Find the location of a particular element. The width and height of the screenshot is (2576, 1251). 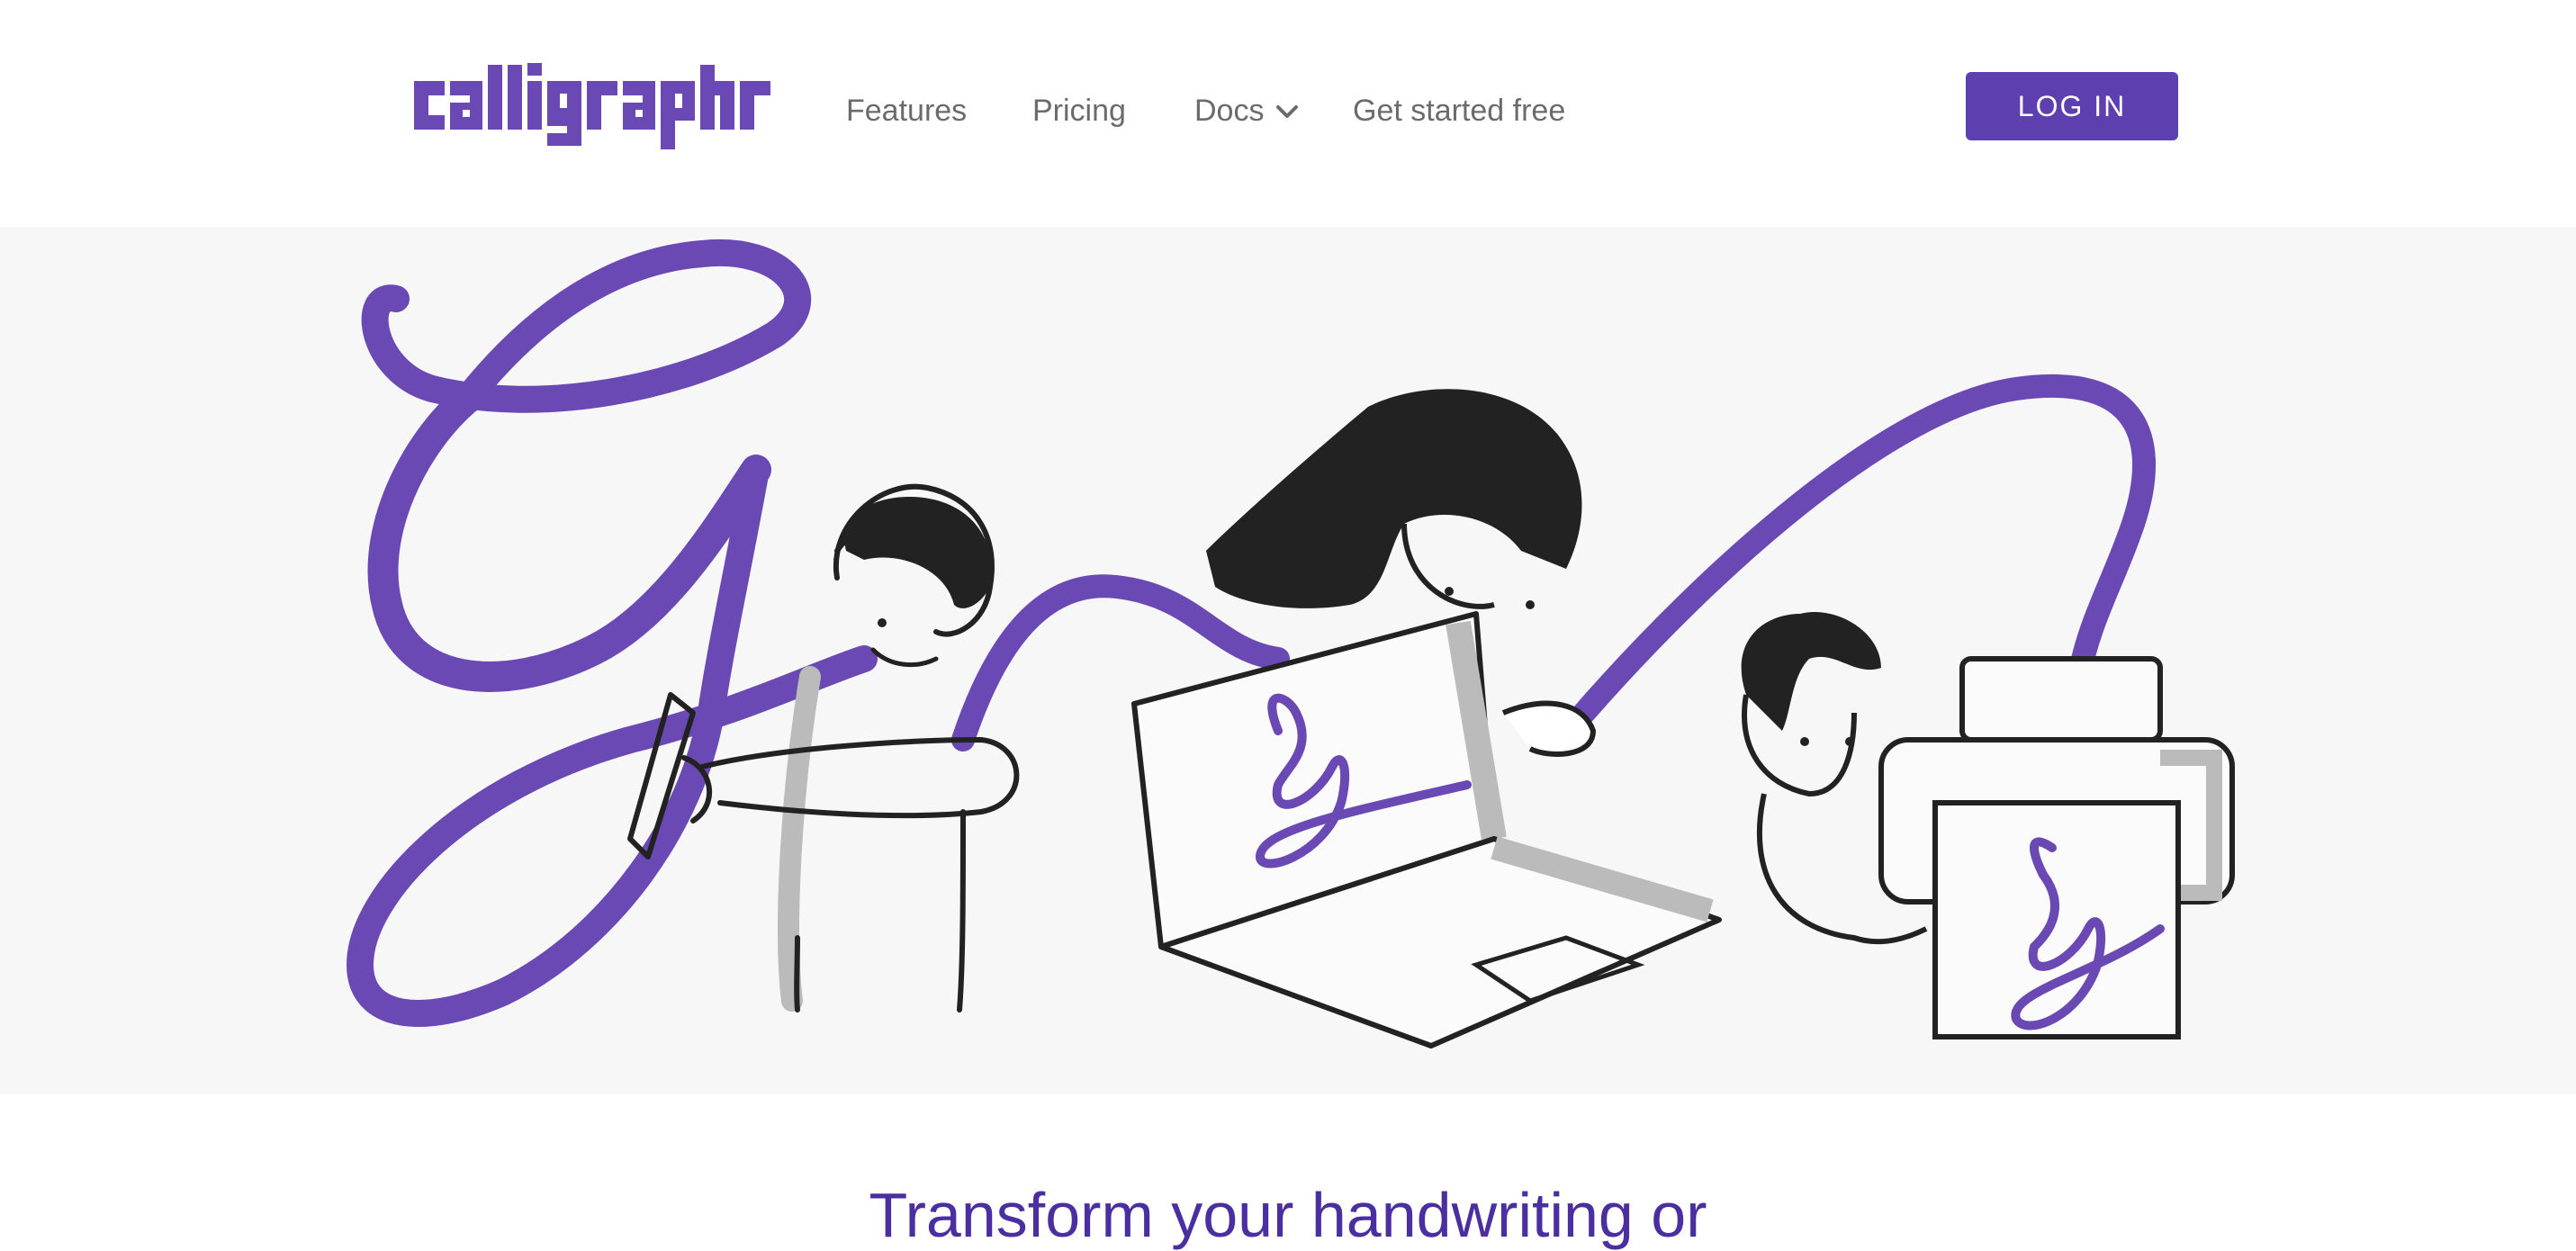

nav-features: Features is located at coordinates (906, 112).